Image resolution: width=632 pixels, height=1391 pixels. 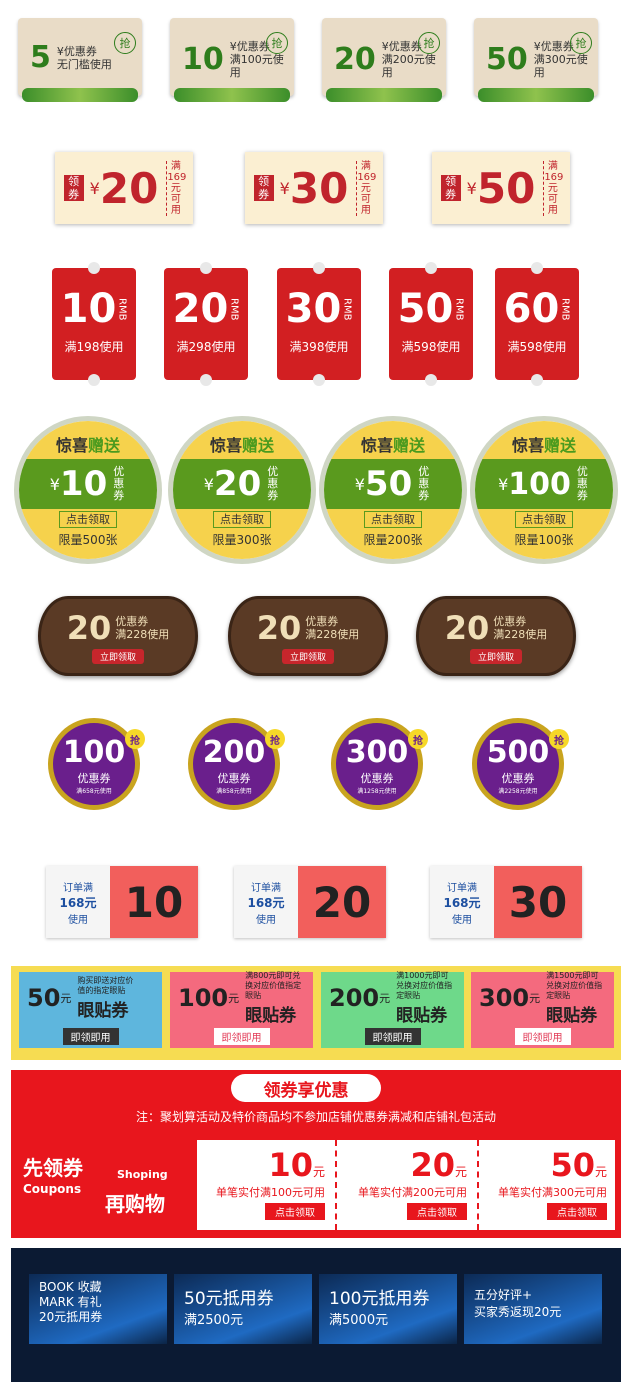 I want to click on ticket-coupon: 订单满 168元 使用 30, so click(x=506, y=902).